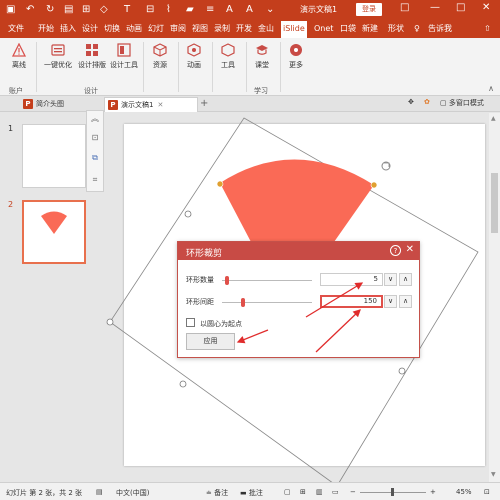 Image resolution: width=500 pixels, height=500 pixels. What do you see at coordinates (486, 7) in the screenshot?
I see `close-button: ✕` at bounding box center [486, 7].